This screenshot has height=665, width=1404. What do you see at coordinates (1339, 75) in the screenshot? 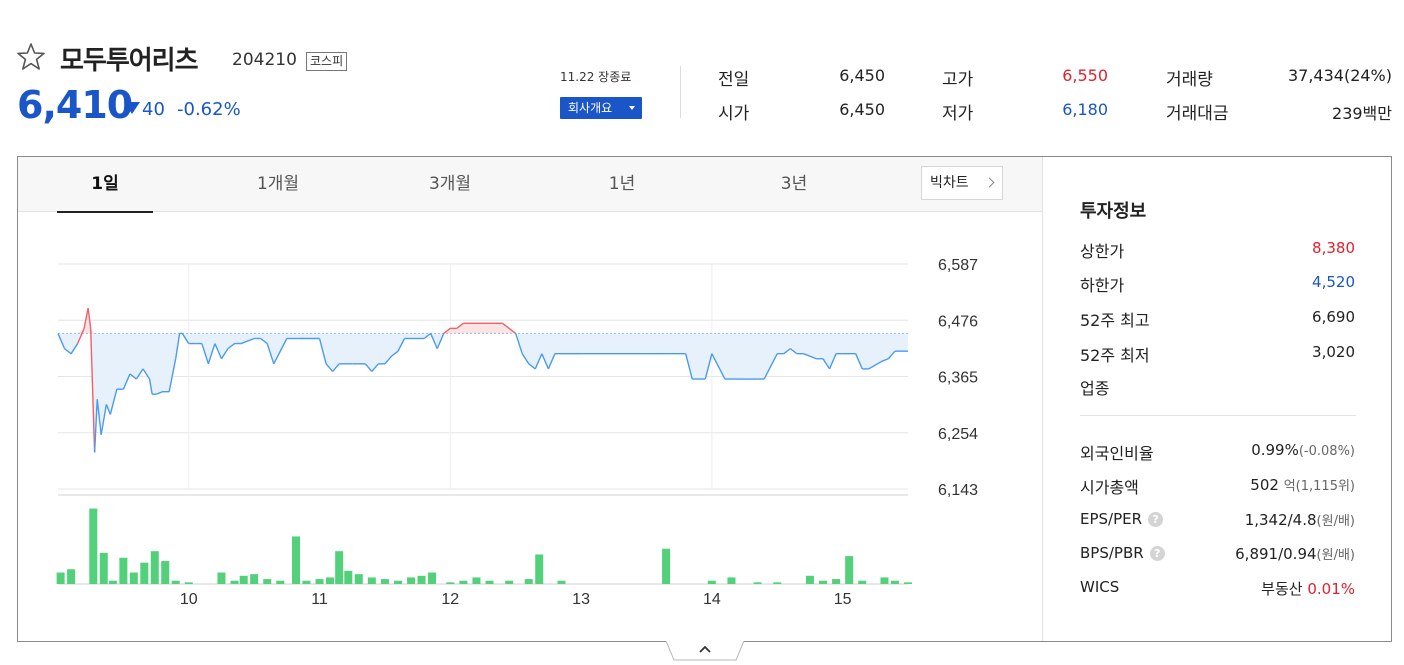
I see `volume-value: 37,434(24%)` at bounding box center [1339, 75].